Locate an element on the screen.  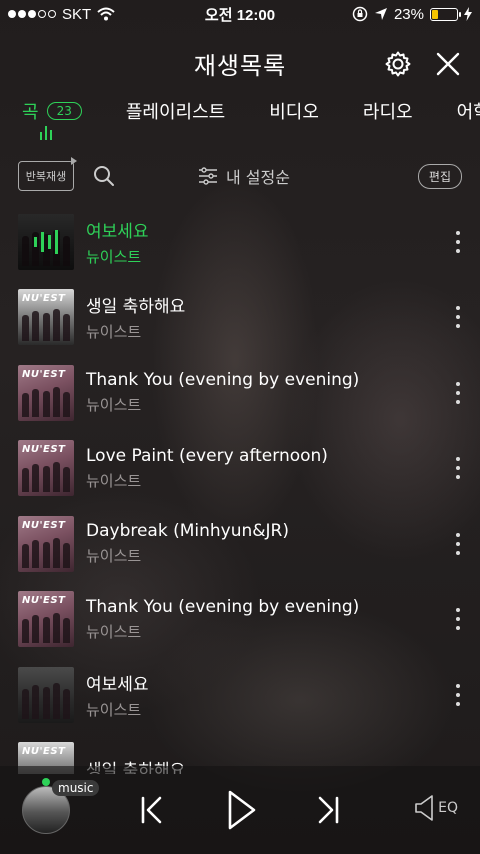
mini-player: music EQ is located at coordinates (240, 810).